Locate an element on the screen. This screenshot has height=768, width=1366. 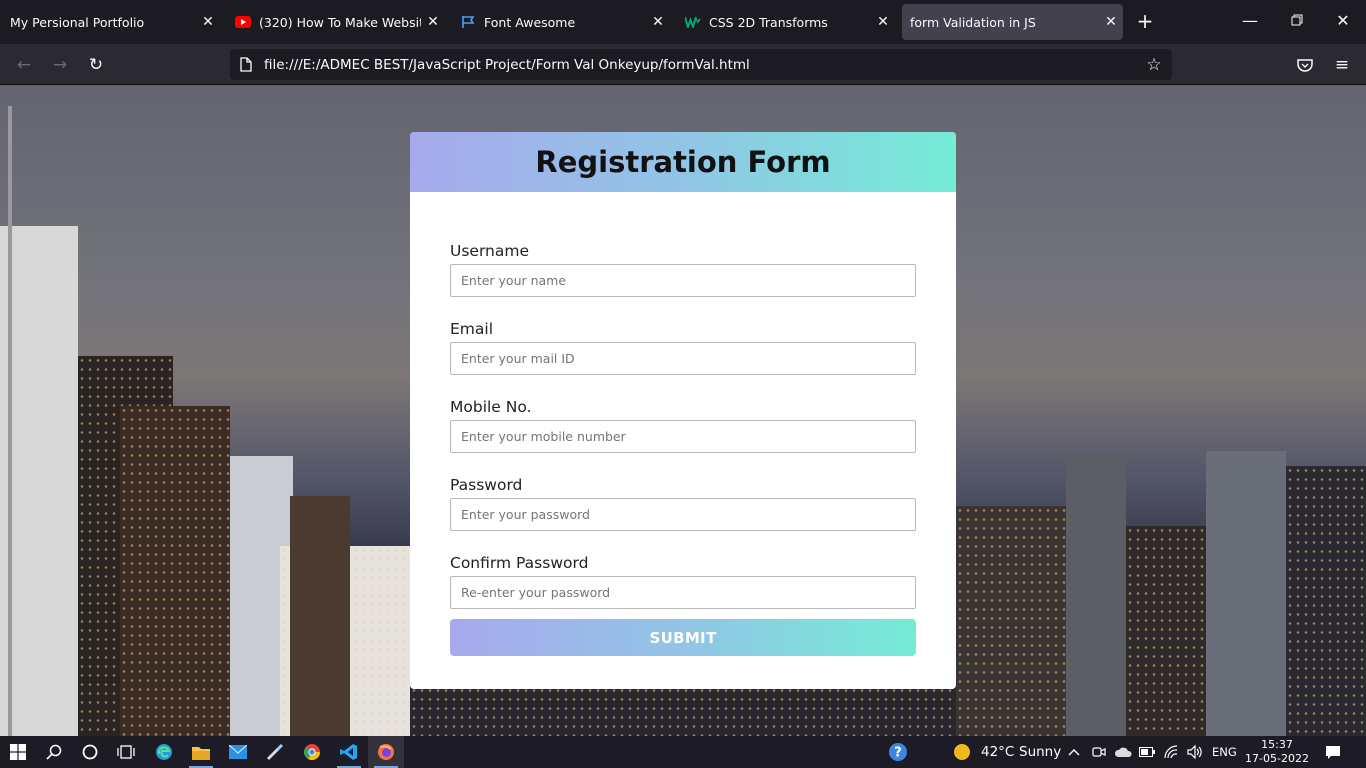
password-field-group: Password is located at coordinates (683, 503).